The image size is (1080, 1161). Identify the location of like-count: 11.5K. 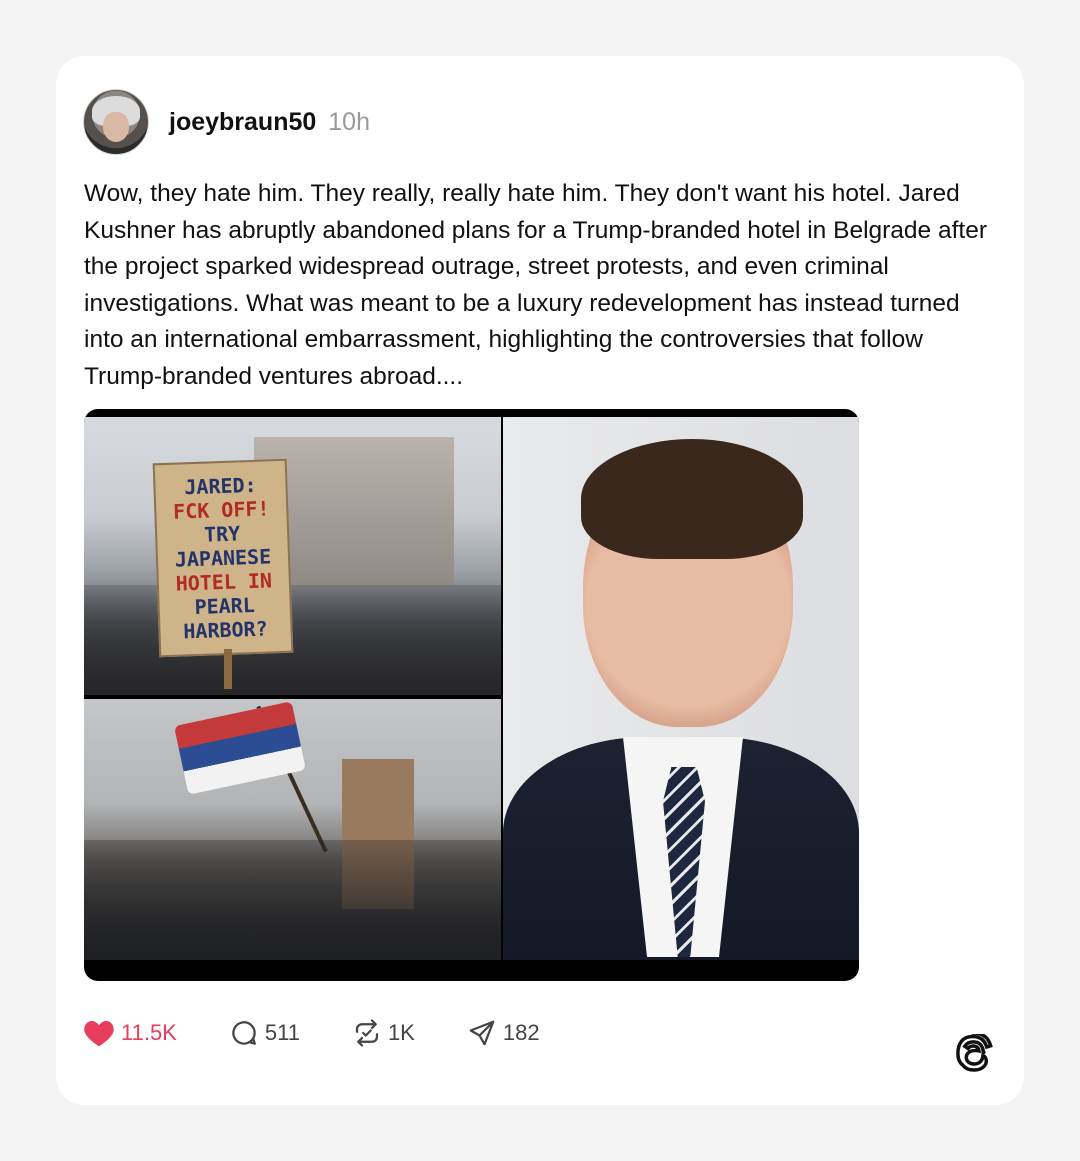
(149, 1032).